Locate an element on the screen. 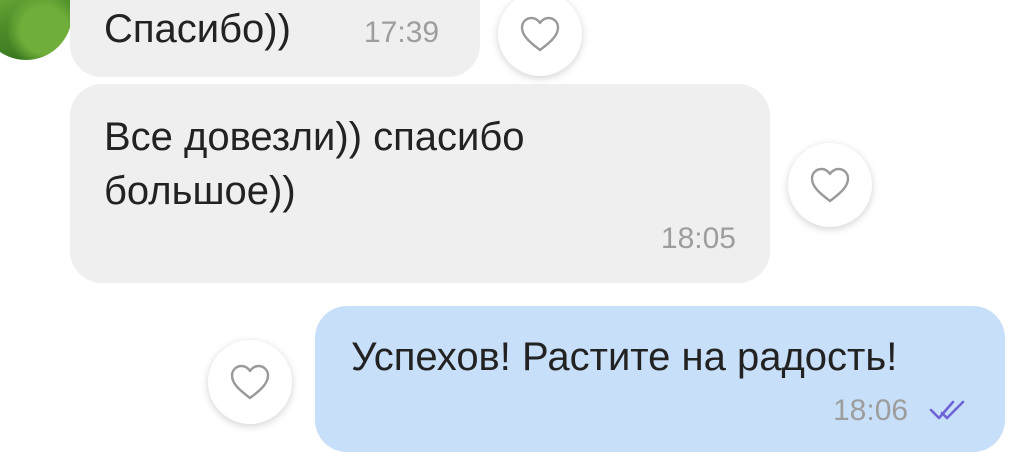 The width and height of the screenshot is (1017, 472). message-text: Успехов! Растите на радость! is located at coordinates (624, 357).